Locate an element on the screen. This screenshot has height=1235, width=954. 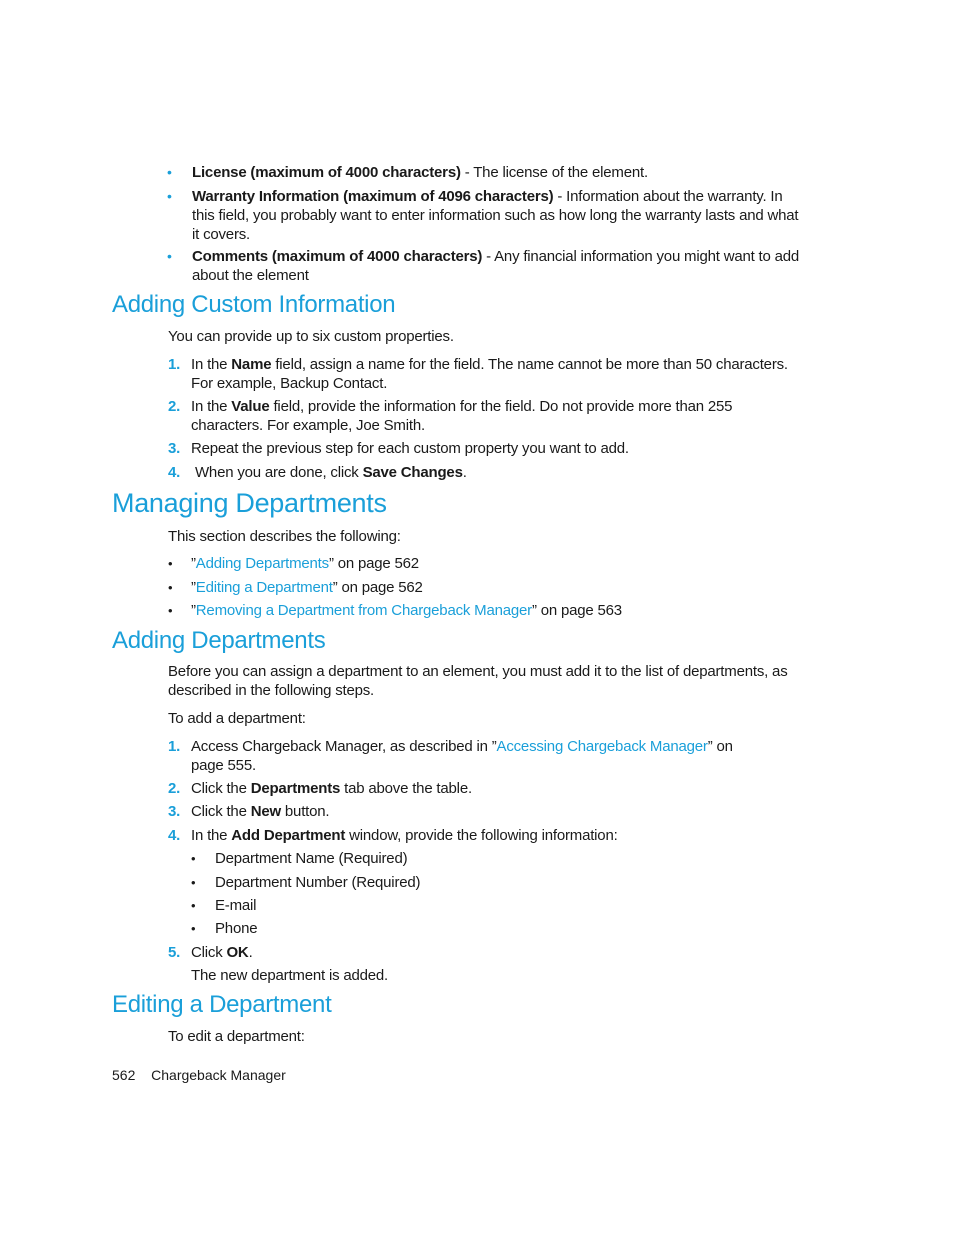
heading-managing-departments: Managing Departments is located at coordinates (249, 503).